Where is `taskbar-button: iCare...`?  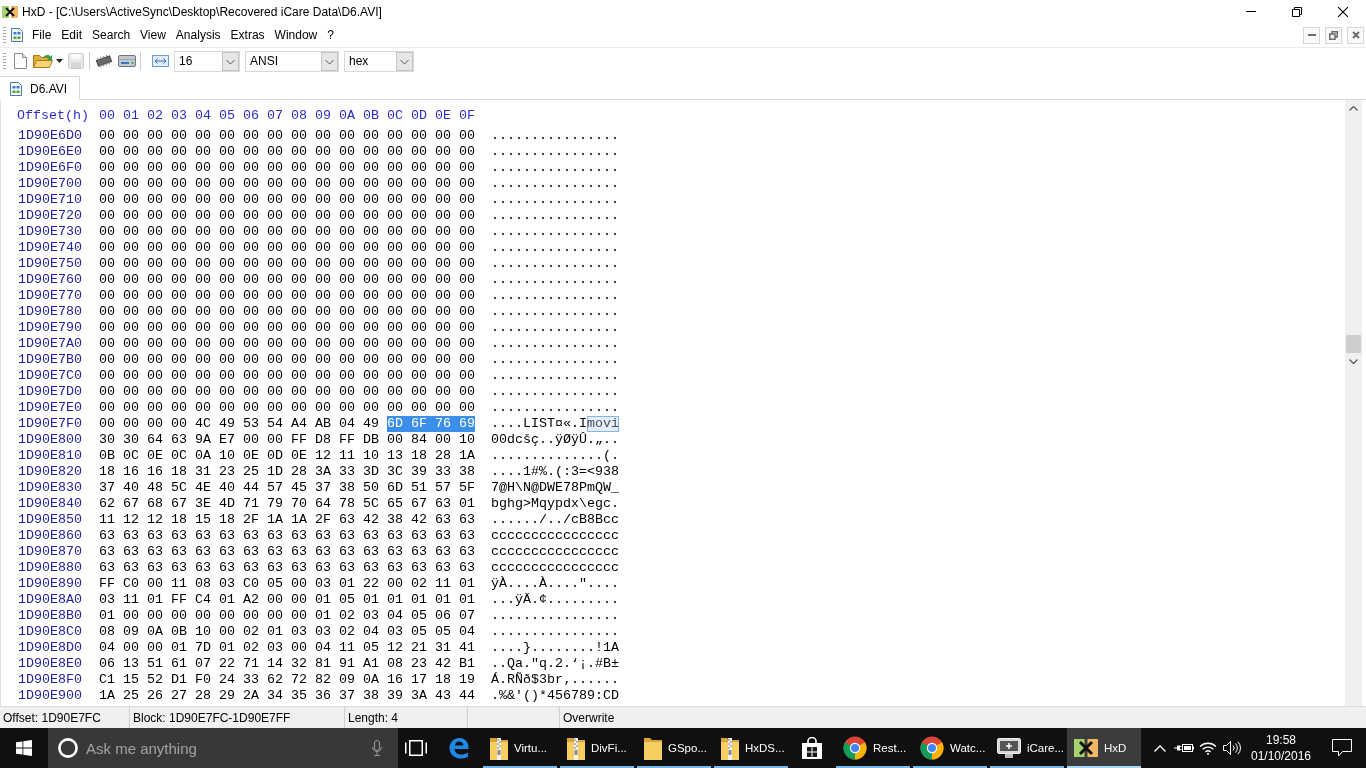
taskbar-button: iCare... is located at coordinates (1027, 748).